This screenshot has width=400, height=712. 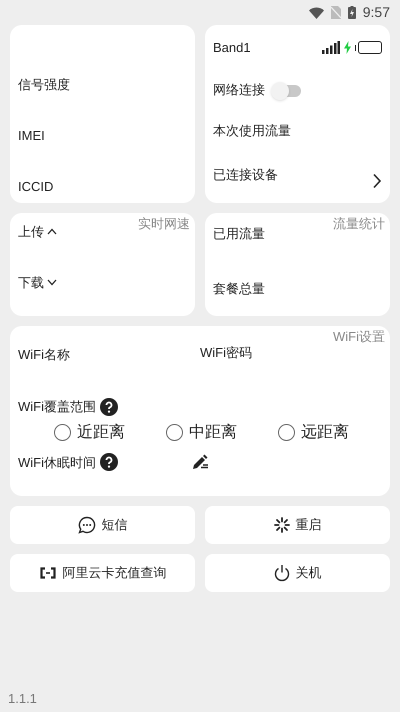 I want to click on power-icon, so click(x=282, y=573).